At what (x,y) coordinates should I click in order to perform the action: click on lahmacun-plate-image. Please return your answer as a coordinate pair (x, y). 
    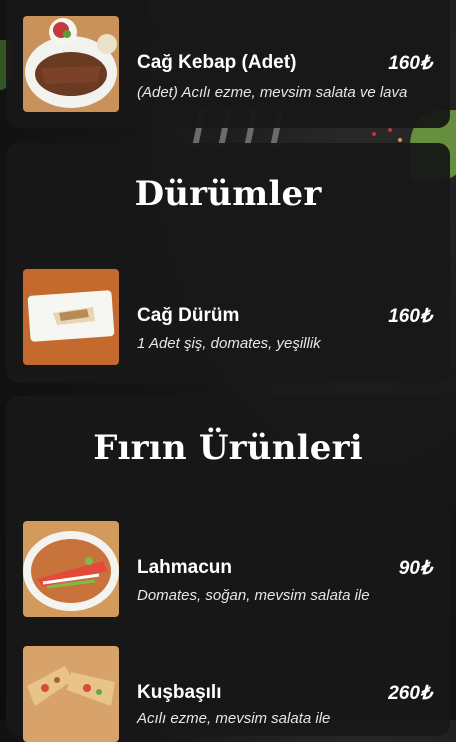
    Looking at the image, I should click on (71, 569).